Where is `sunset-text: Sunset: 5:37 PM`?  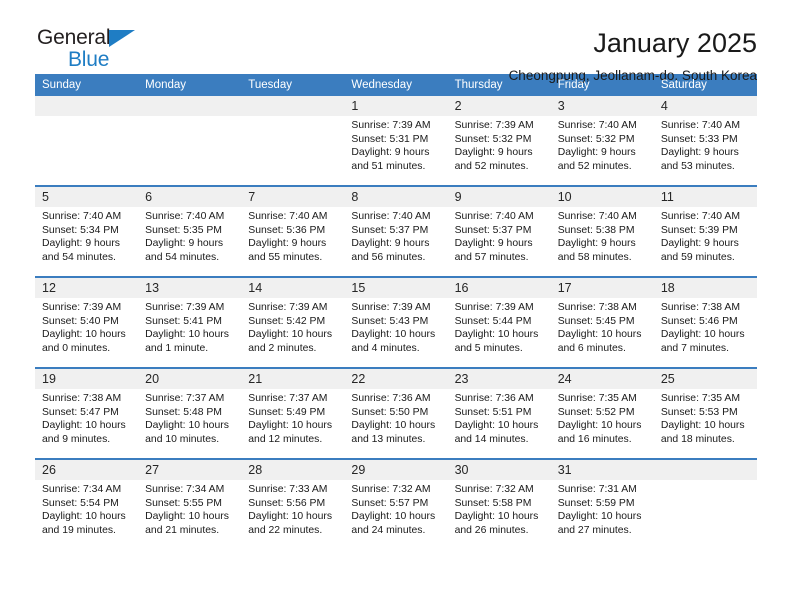 sunset-text: Sunset: 5:37 PM is located at coordinates (390, 230).